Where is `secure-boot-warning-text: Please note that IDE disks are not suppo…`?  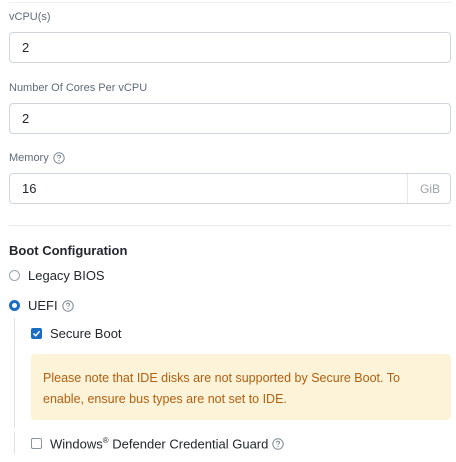 secure-boot-warning-text: Please note that IDE disks are not suppo… is located at coordinates (221, 388).